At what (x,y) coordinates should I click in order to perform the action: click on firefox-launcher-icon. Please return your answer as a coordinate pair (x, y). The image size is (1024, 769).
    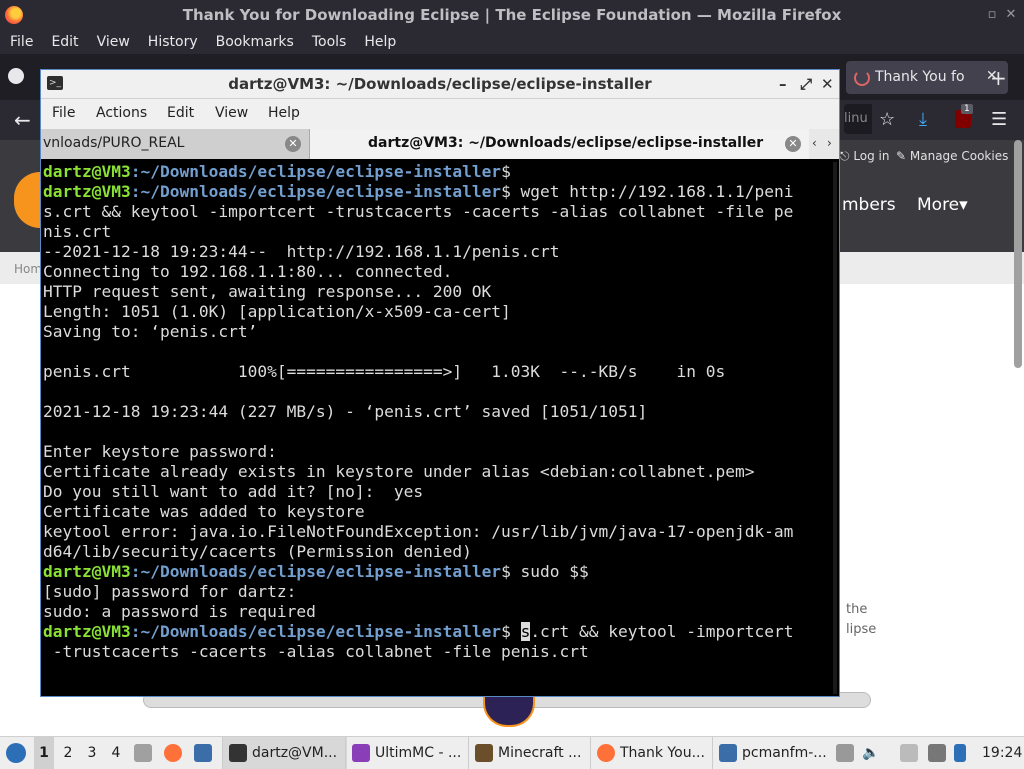
    Looking at the image, I should click on (175, 753).